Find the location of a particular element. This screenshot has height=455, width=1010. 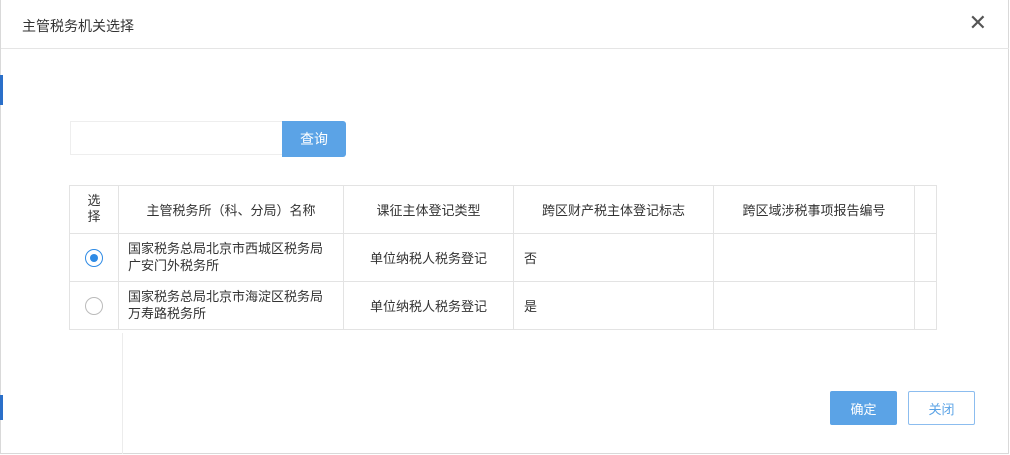

close-icon: ✕ is located at coordinates (978, 24).